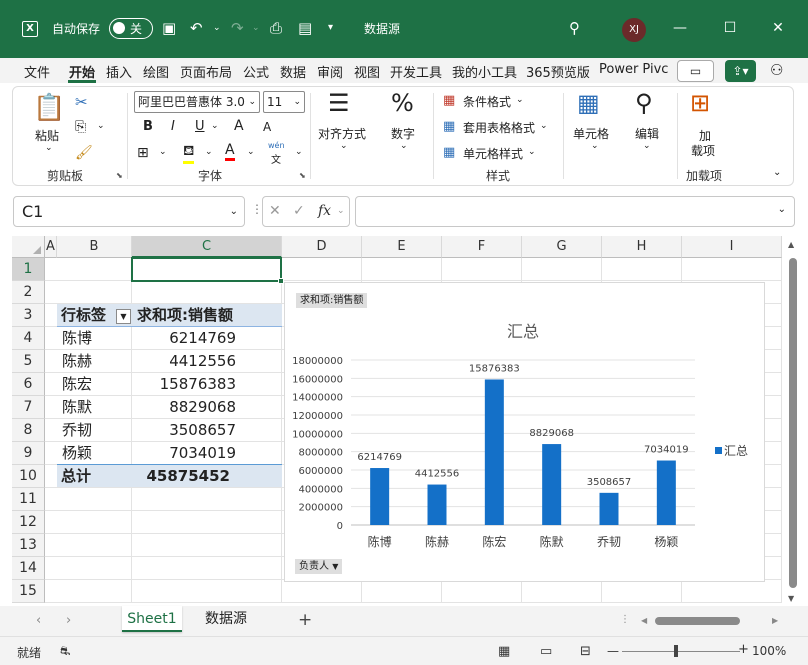  What do you see at coordinates (215, 126) in the screenshot?
I see `underline-dropdown-icon: ⌄` at bounding box center [215, 126].